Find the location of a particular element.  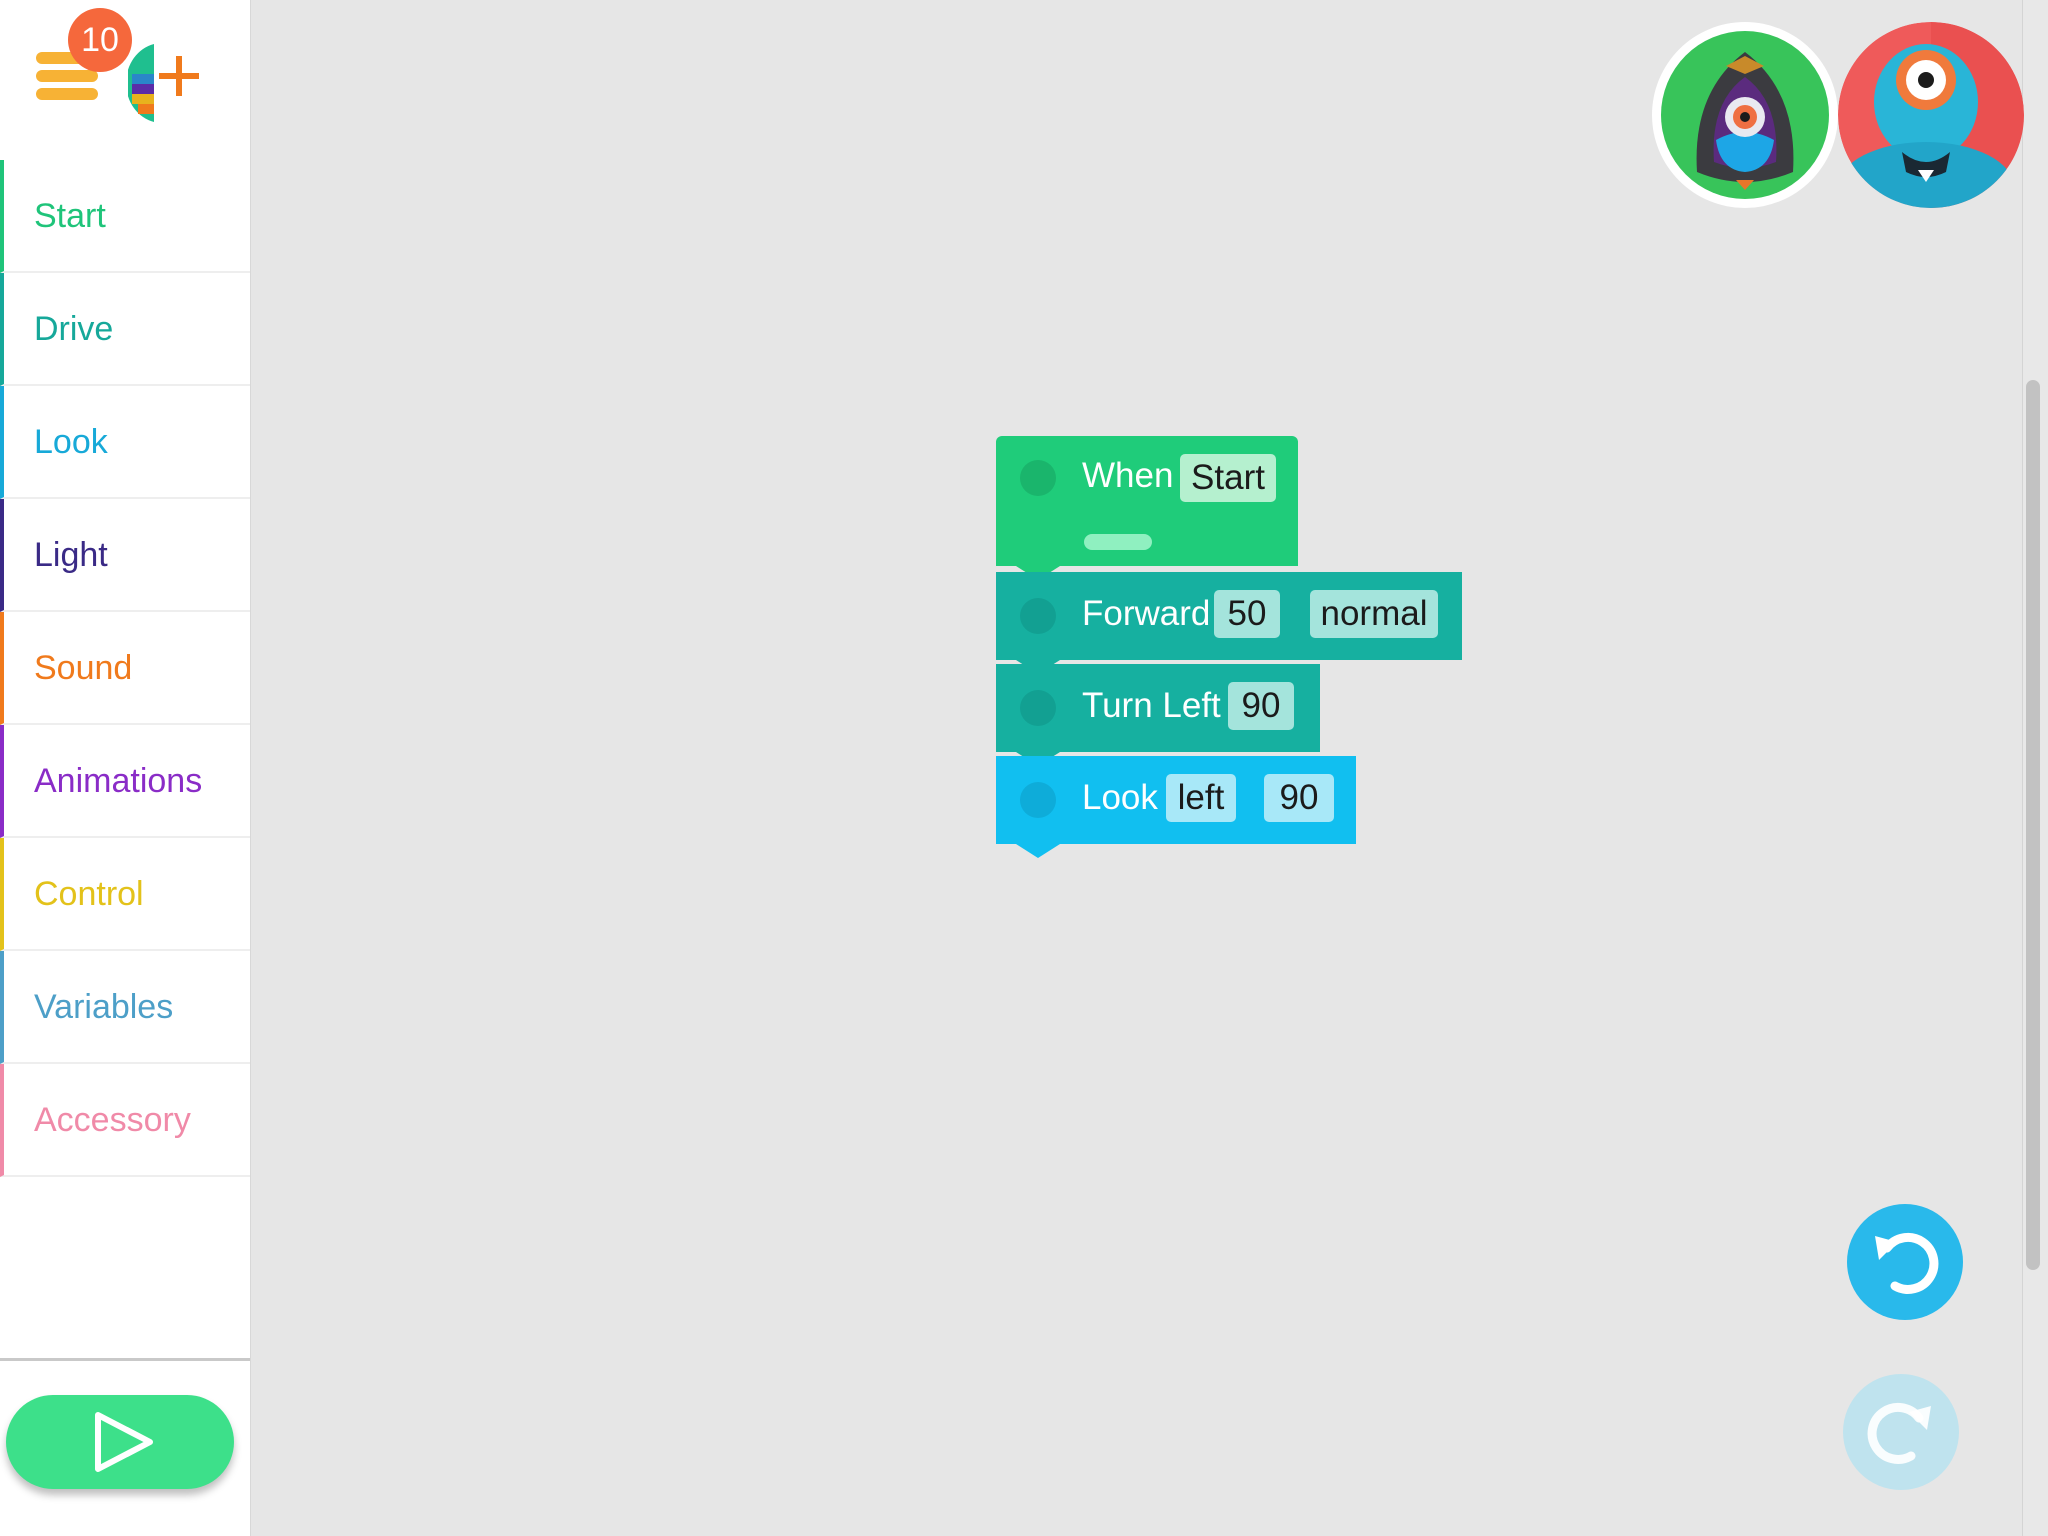

category-label: Look is located at coordinates (71, 442).